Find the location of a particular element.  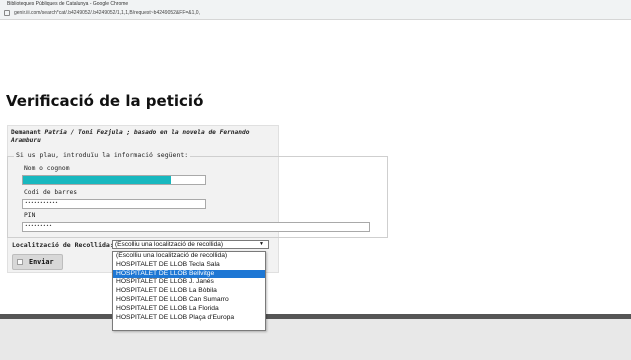

page-footer is located at coordinates (315, 337).